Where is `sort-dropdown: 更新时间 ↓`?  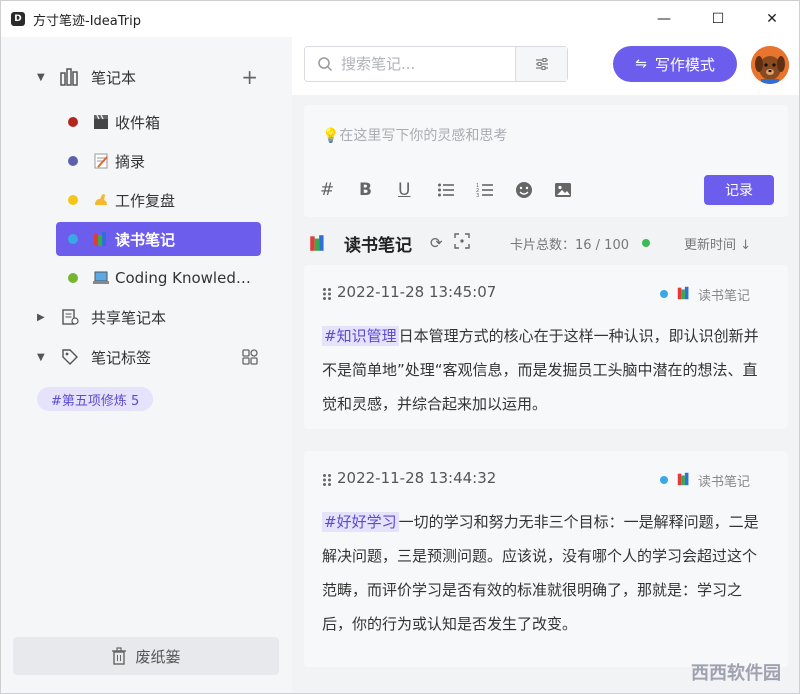 sort-dropdown: 更新时间 ↓ is located at coordinates (717, 243).